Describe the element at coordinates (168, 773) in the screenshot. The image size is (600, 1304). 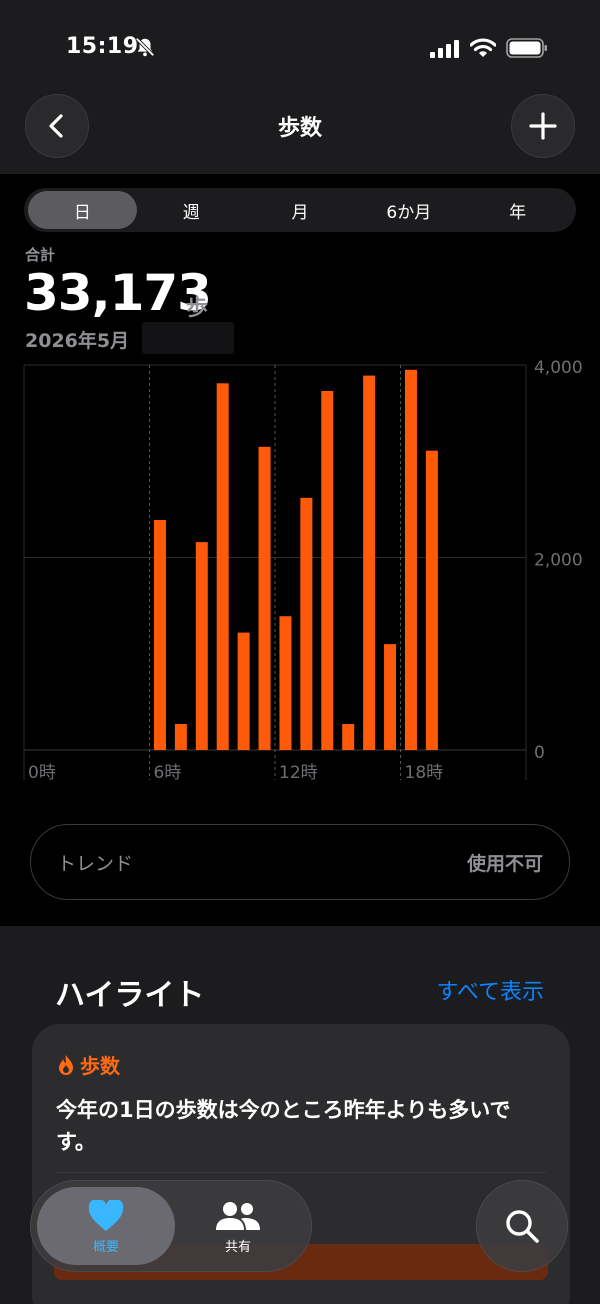
I see `x-tick-label: 6時` at that location.